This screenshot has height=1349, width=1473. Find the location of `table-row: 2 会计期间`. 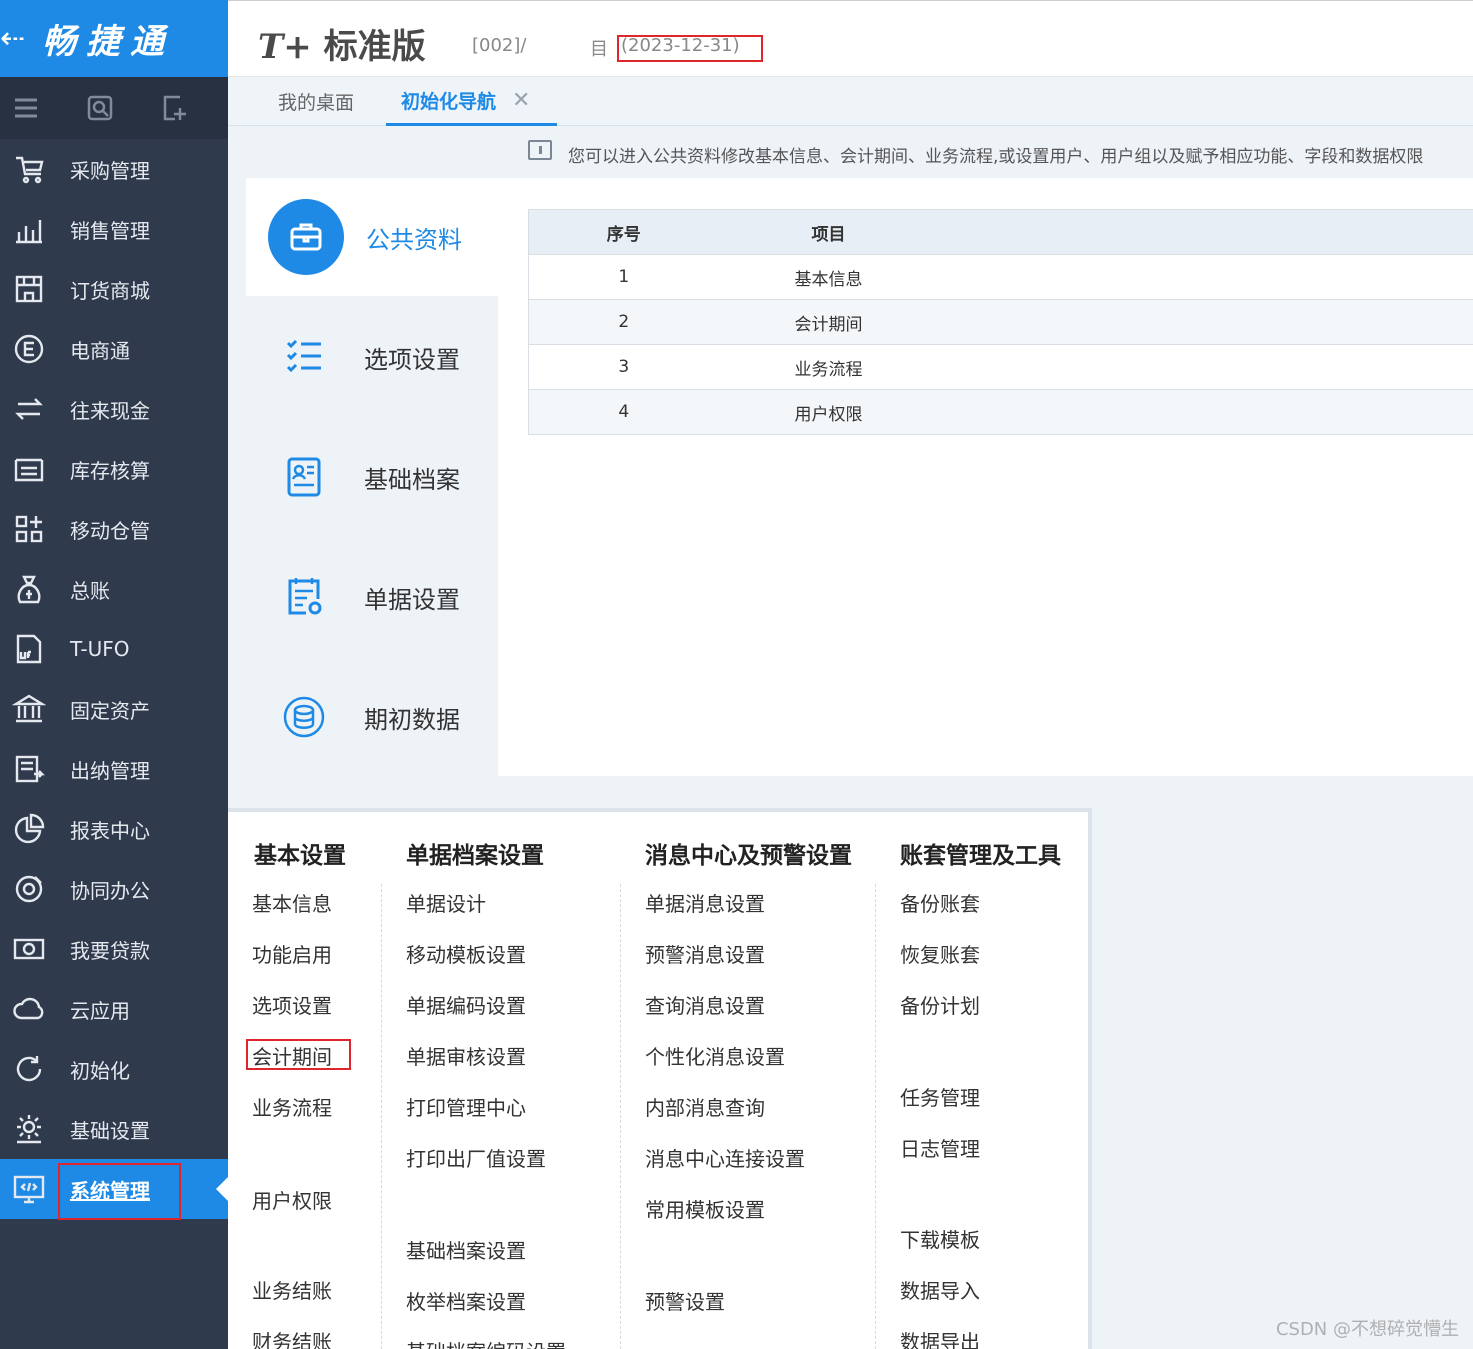

table-row: 2 会计期间 is located at coordinates (1000, 322).